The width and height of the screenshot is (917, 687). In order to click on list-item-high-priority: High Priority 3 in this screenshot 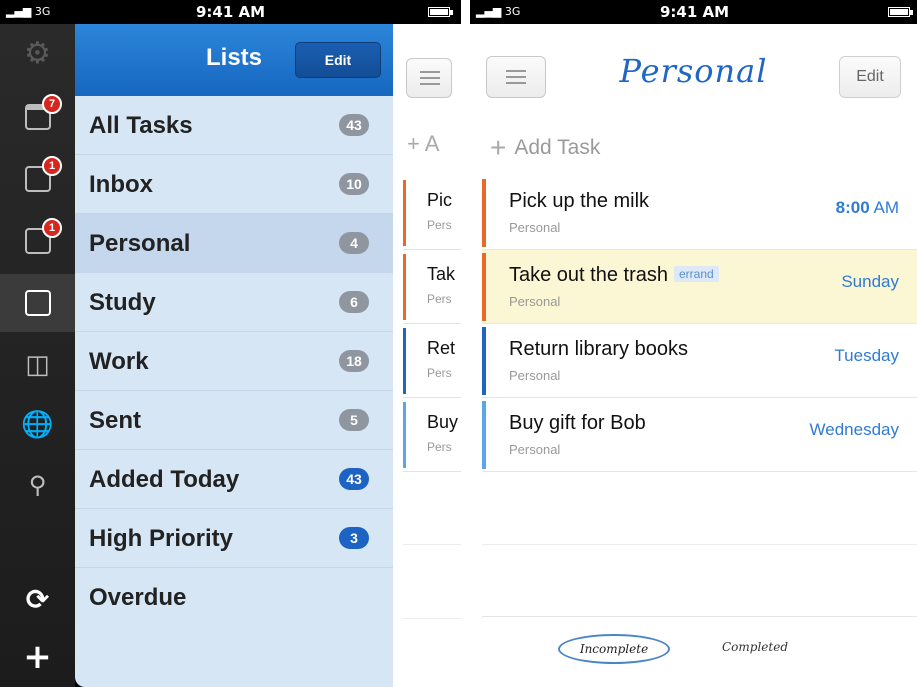, I will do `click(234, 538)`.